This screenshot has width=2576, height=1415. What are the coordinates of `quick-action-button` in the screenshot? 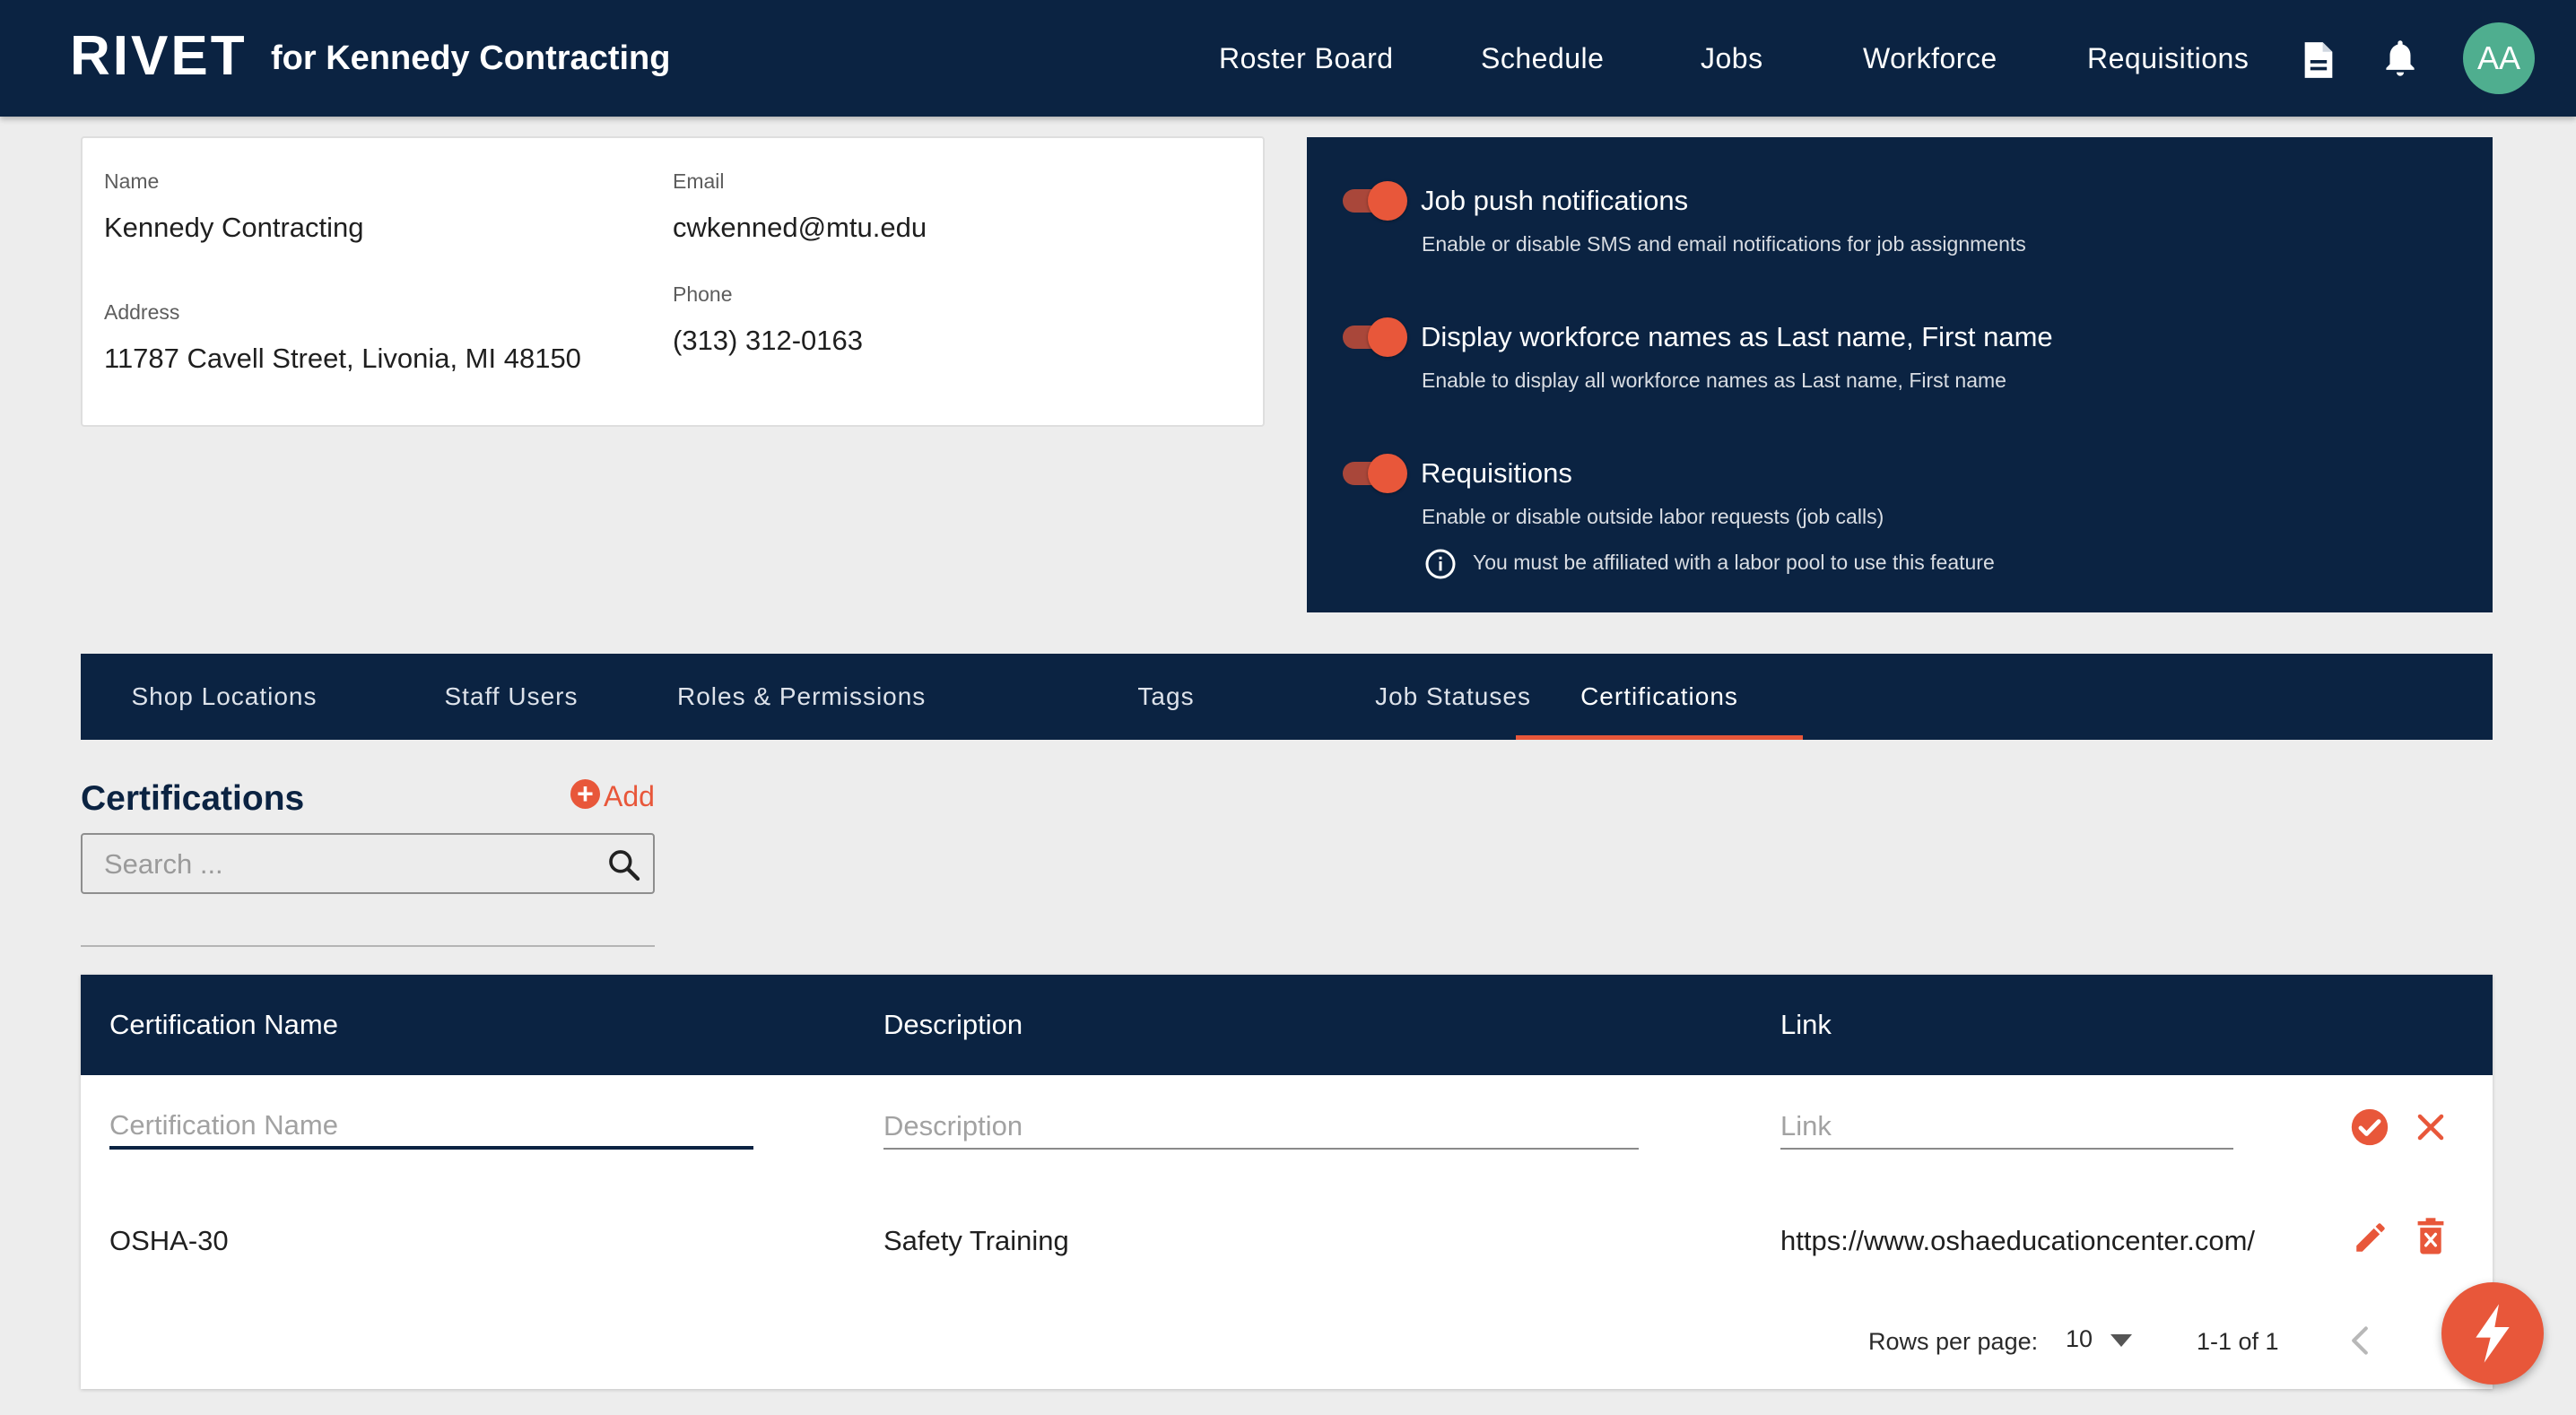 It's located at (2492, 1333).